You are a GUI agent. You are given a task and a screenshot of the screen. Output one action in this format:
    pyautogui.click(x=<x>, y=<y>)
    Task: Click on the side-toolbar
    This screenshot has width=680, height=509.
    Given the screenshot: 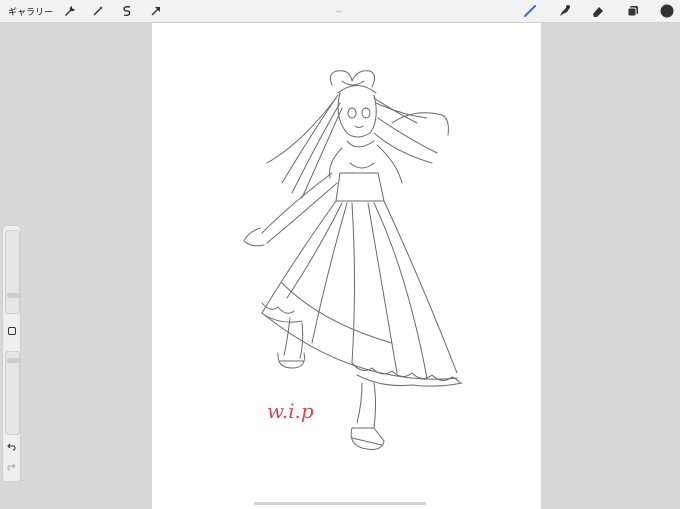 What is the action you would take?
    pyautogui.click(x=12, y=353)
    